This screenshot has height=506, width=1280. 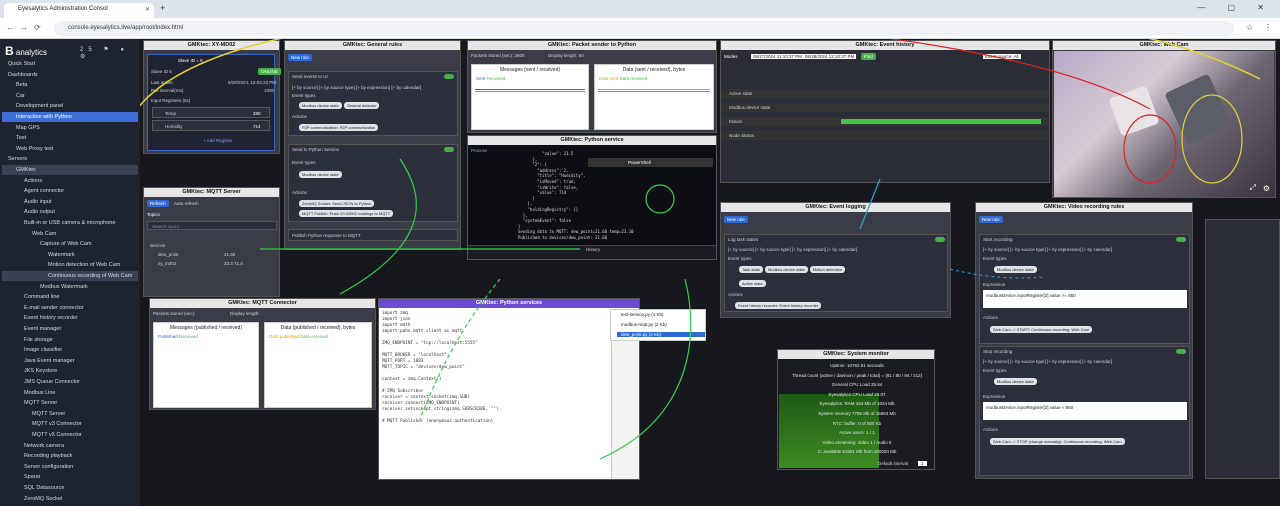 What do you see at coordinates (752, 283) in the screenshot?
I see `event-chip: Active state` at bounding box center [752, 283].